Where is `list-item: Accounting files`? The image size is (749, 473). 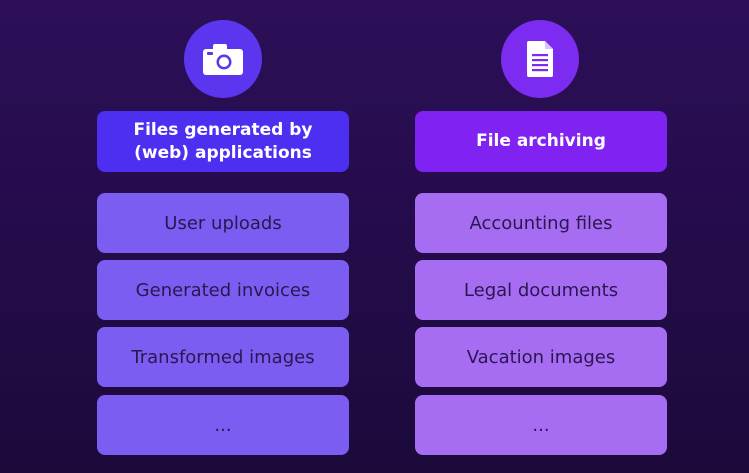
list-item: Accounting files is located at coordinates (541, 223).